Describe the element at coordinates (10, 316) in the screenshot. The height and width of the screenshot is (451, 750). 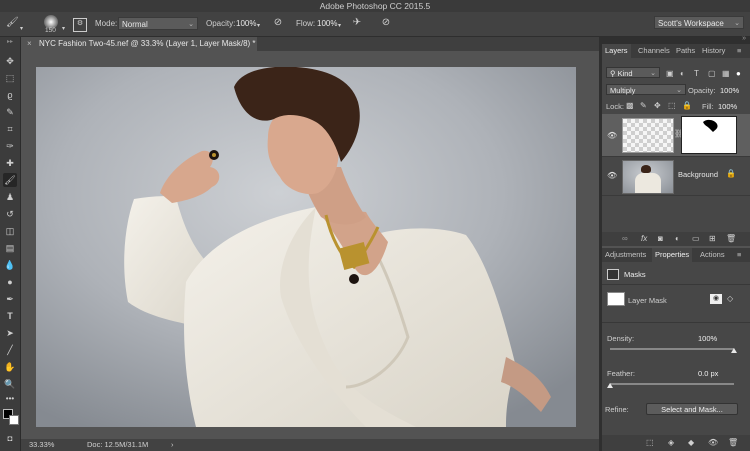
I see `type-tool-icon: T` at that location.